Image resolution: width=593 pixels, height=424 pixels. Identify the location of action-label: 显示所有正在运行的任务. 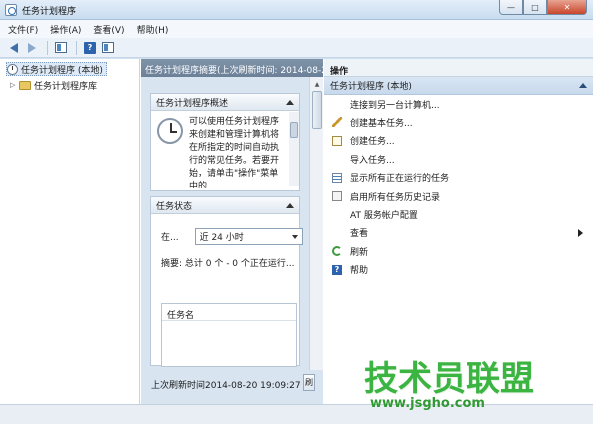
(400, 179).